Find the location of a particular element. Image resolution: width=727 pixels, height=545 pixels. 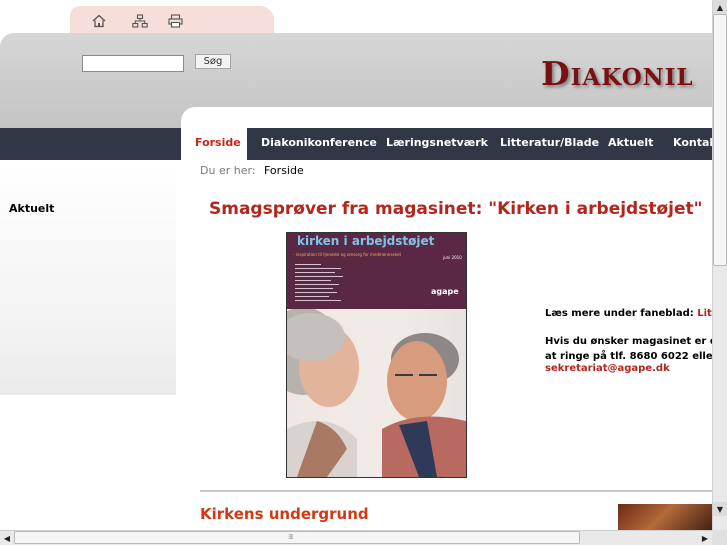

sitemap-icon is located at coordinates (140, 21).